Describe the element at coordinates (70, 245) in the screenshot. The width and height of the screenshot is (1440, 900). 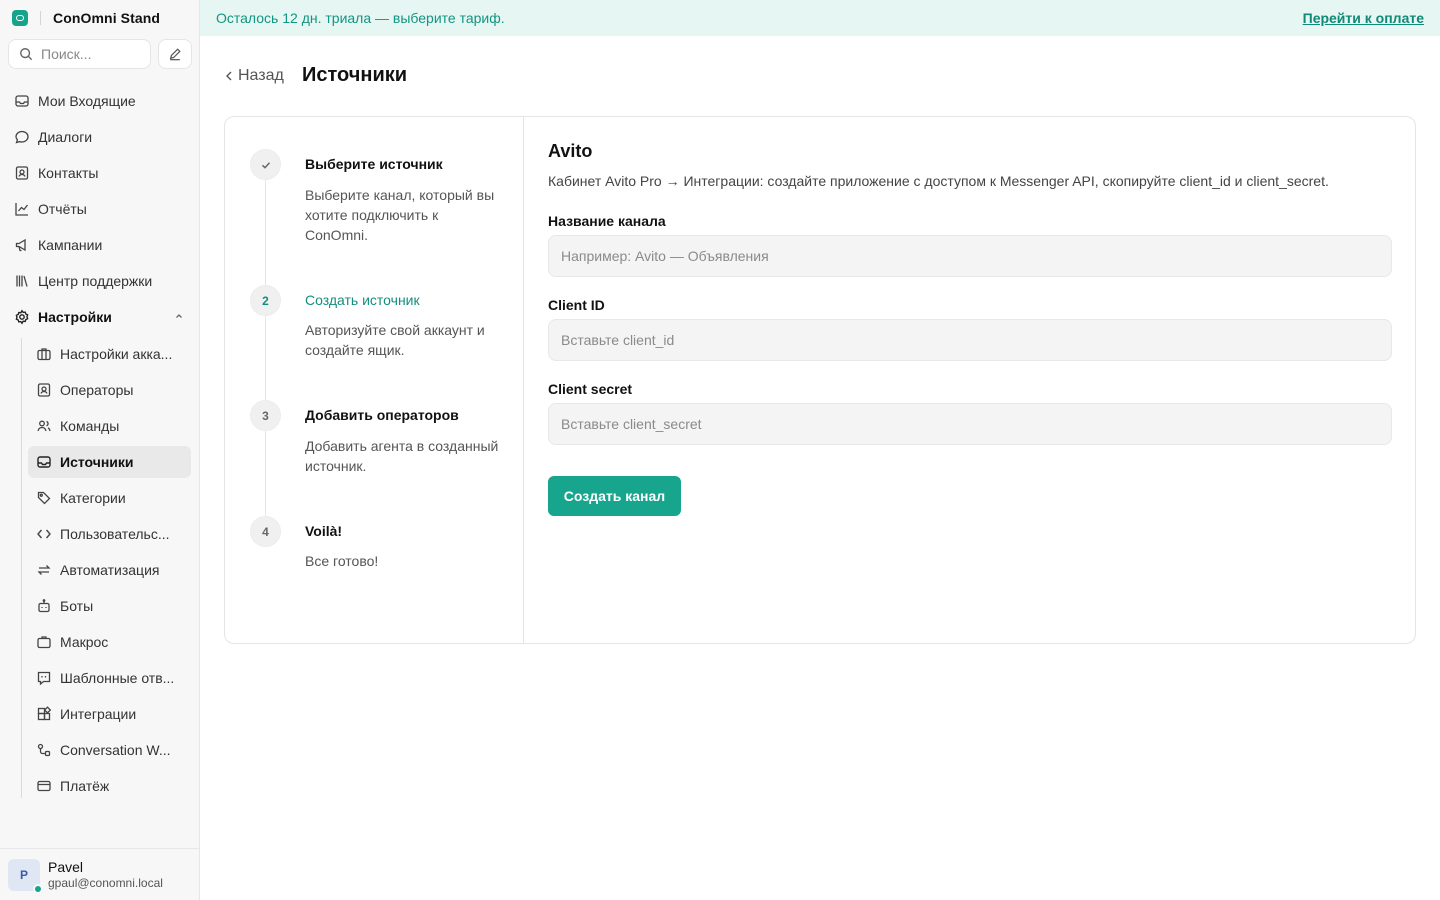
I see `nav-label: Кампании` at that location.